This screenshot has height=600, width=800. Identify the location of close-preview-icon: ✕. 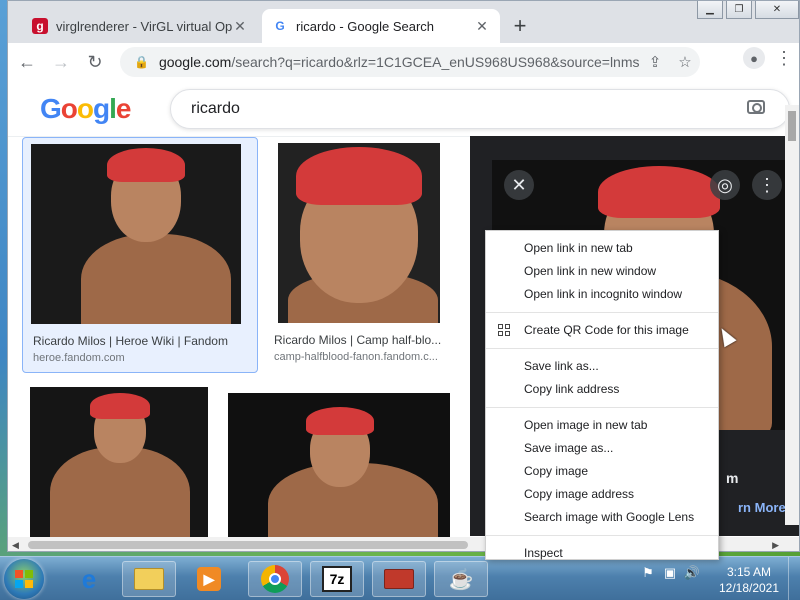
(519, 185).